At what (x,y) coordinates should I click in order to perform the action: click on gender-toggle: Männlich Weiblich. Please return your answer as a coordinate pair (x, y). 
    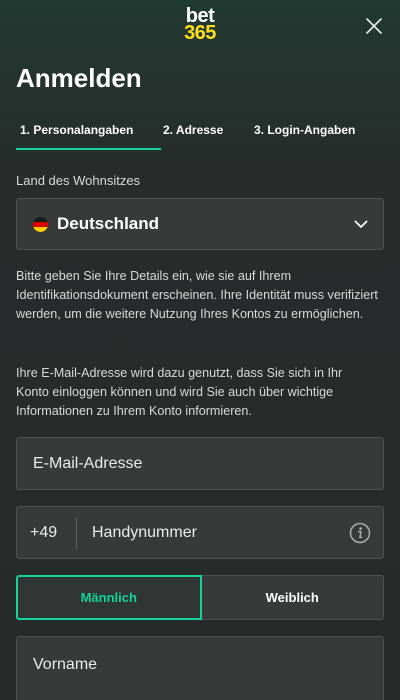
    Looking at the image, I should click on (200, 597).